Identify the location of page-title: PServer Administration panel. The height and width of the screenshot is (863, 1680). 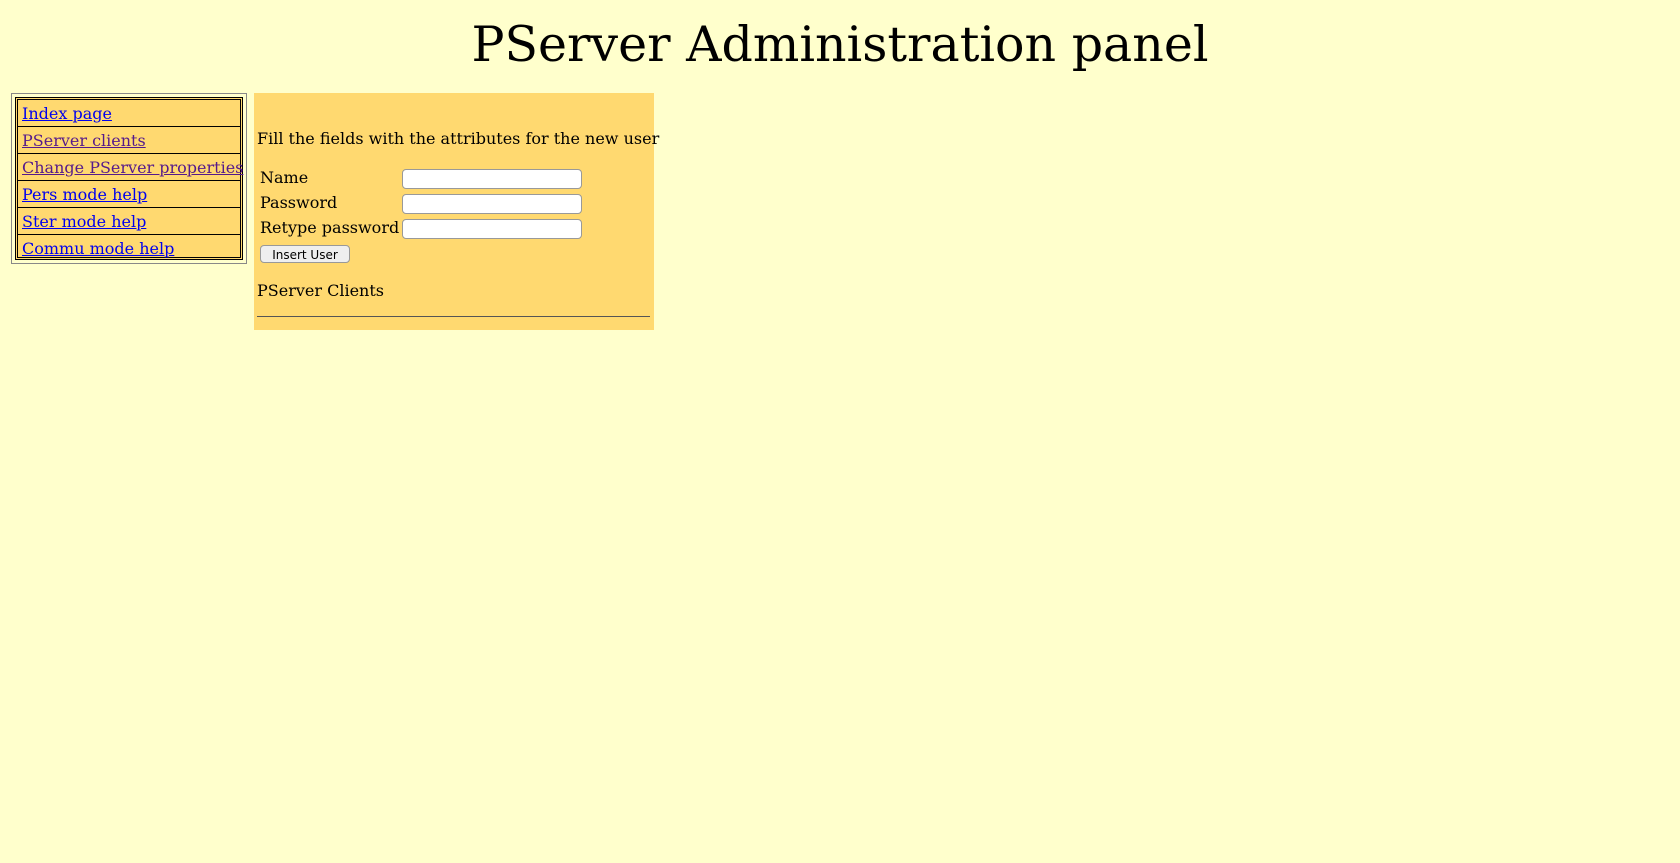
(840, 44).